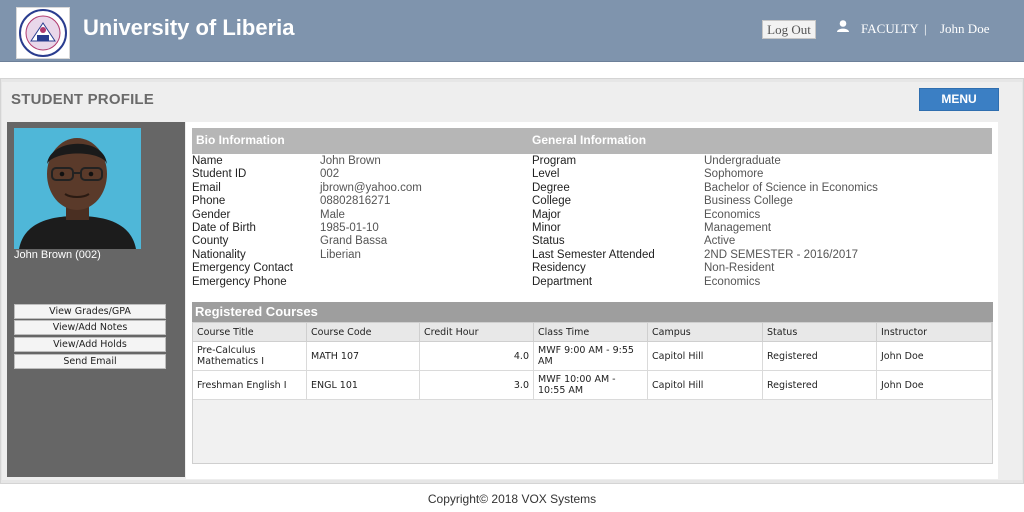  I want to click on student-photo, so click(77, 188).